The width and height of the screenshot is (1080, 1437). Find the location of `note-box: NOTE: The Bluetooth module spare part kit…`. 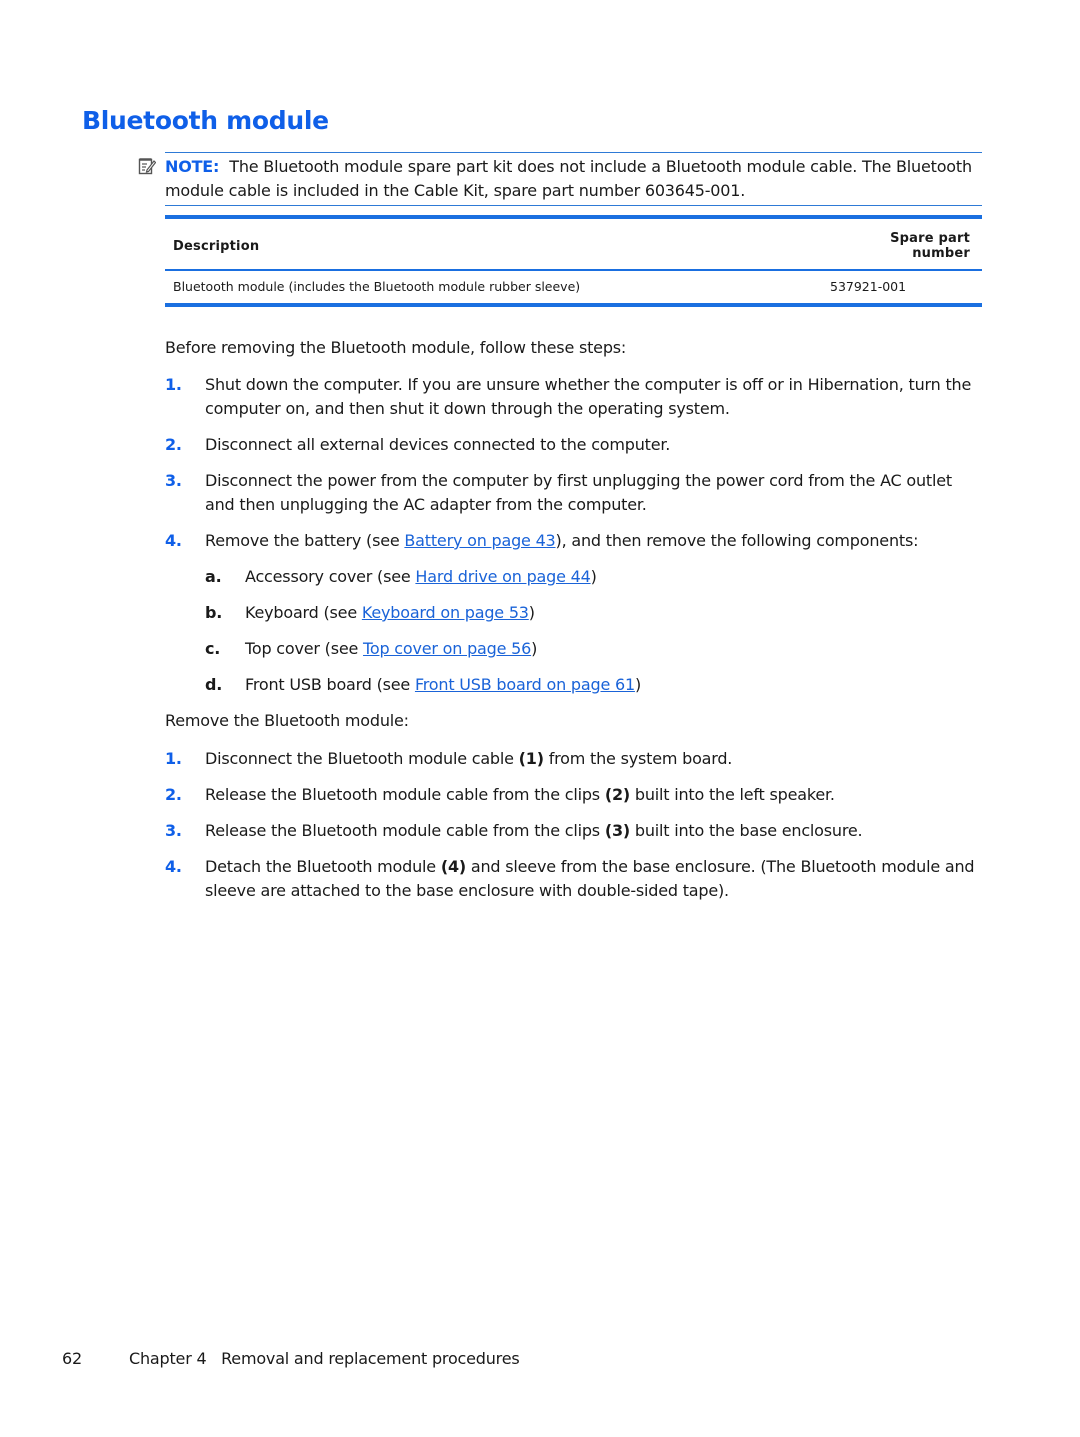

note-box: NOTE: The Bluetooth module spare part kit… is located at coordinates (560, 179).